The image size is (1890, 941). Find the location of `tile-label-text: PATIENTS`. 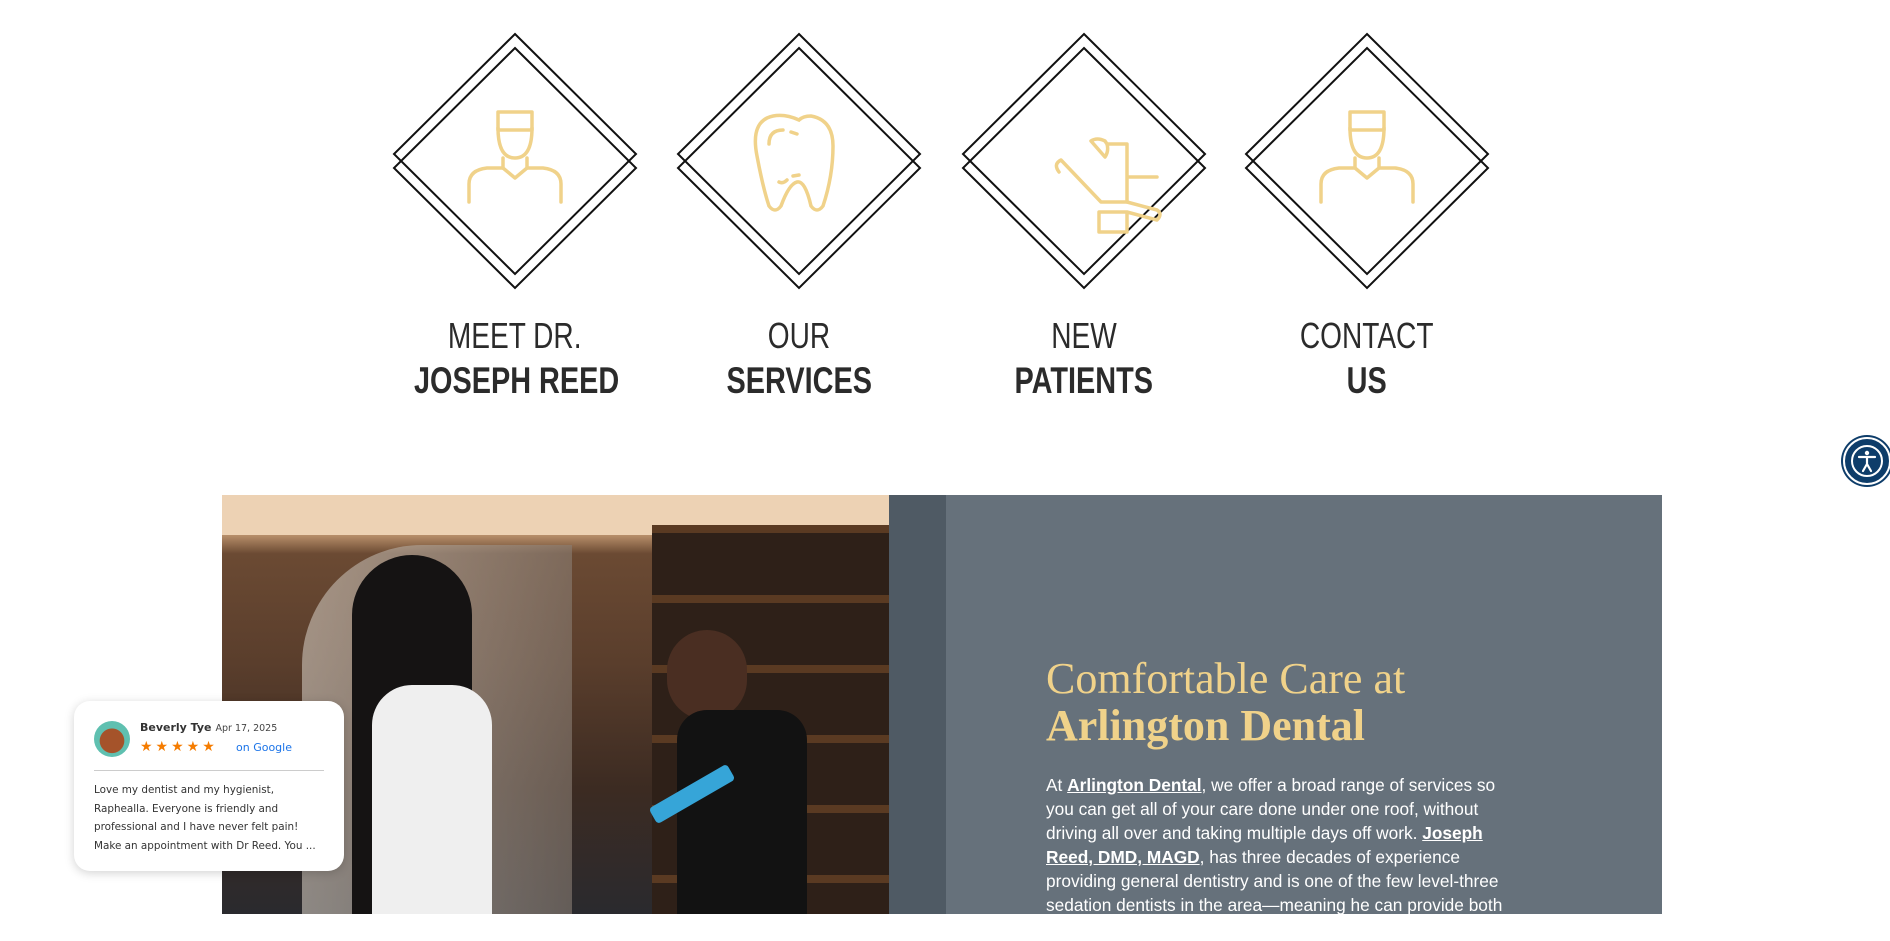

tile-label-text: PATIENTS is located at coordinates (1084, 380).